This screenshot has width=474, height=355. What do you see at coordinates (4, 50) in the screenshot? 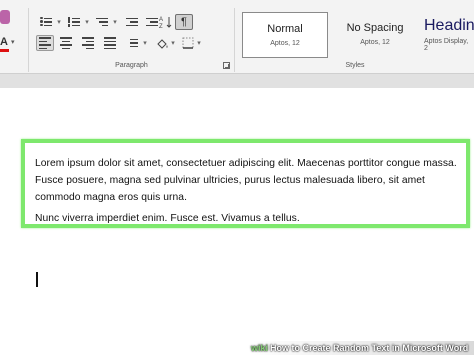
I see `font-color-swatch` at bounding box center [4, 50].